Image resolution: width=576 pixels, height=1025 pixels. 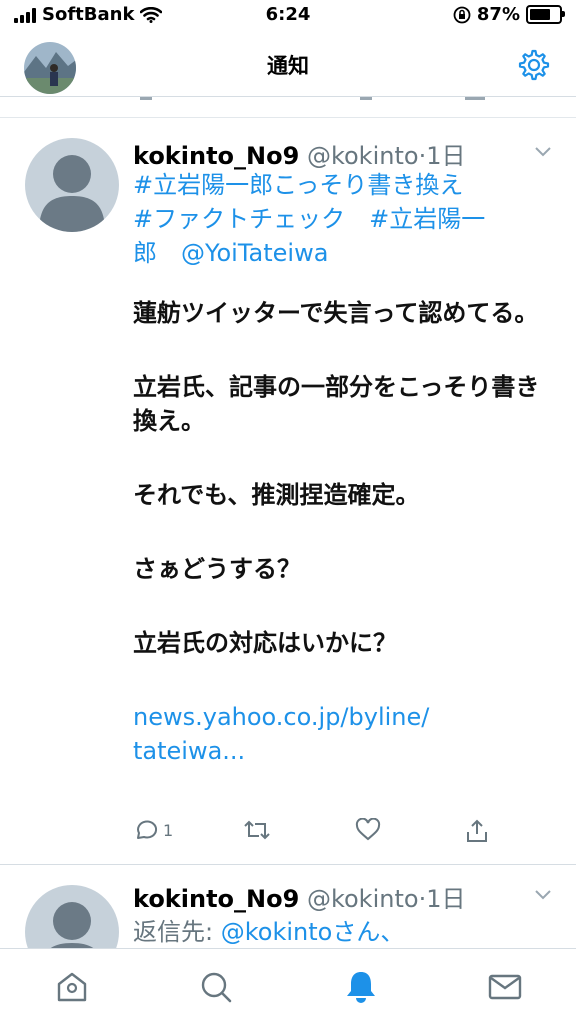 I want to click on tweet-card: kokinto_No9 @kokinto·1日 返信先: @kokintoさん、, so click(x=288, y=906).